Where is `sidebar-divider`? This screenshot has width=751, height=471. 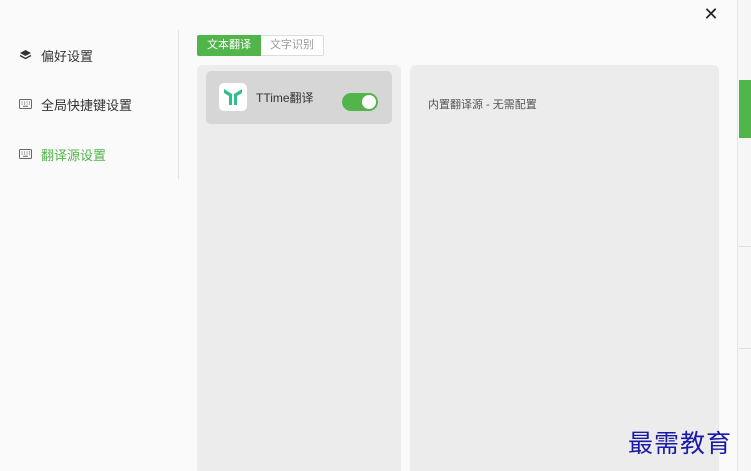 sidebar-divider is located at coordinates (178, 104).